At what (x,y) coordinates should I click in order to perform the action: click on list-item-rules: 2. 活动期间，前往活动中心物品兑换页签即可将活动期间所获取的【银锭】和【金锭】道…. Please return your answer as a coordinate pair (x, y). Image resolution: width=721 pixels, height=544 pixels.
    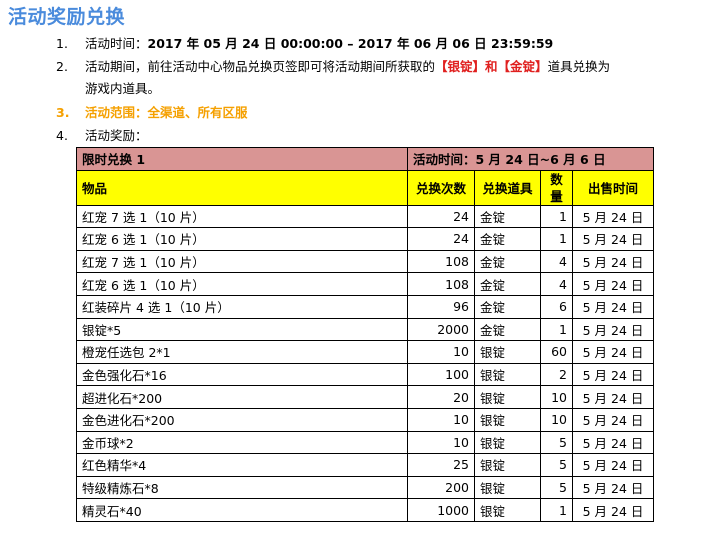
    Looking at the image, I should click on (333, 67).